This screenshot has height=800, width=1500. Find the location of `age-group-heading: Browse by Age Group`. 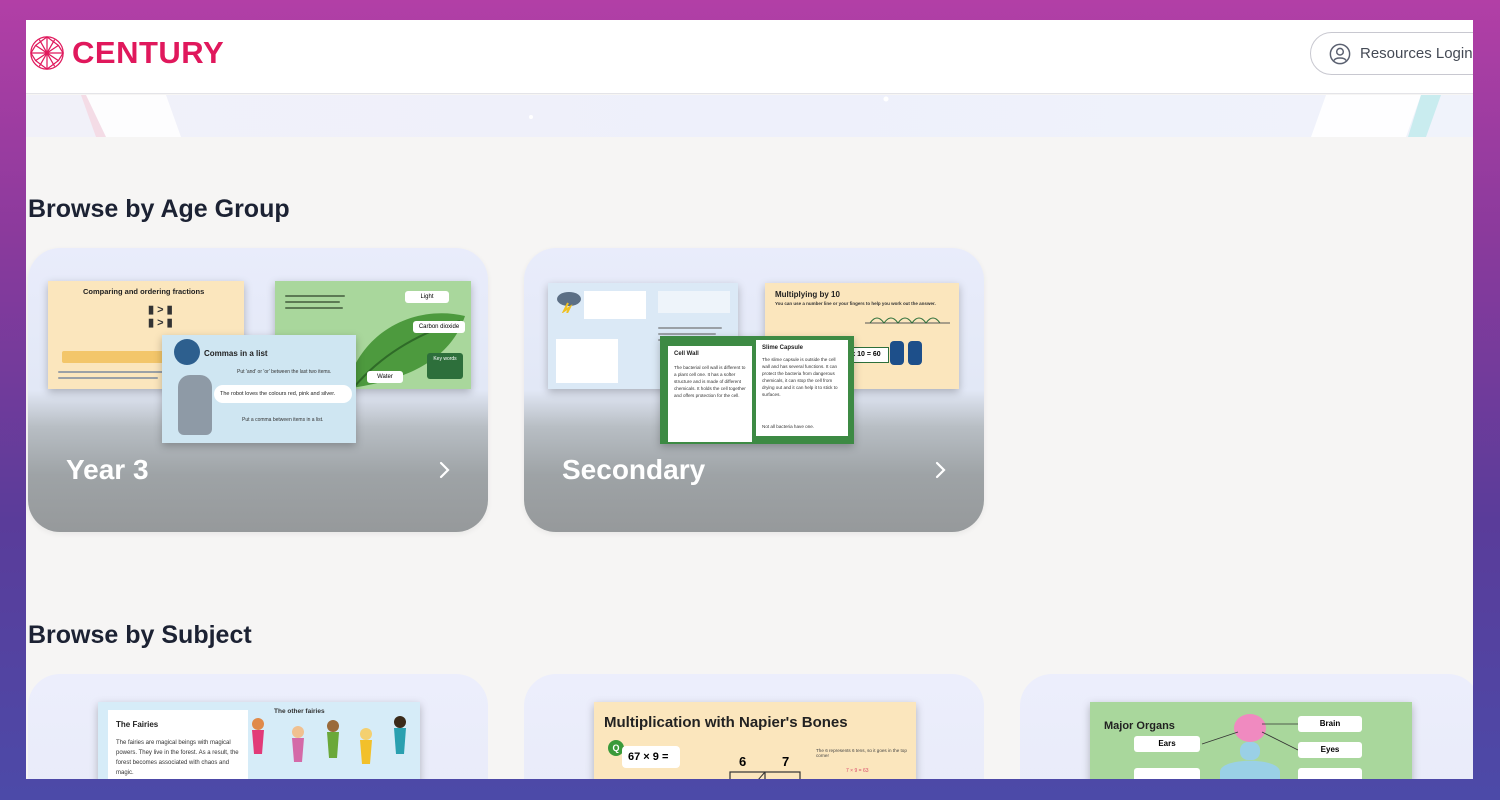

age-group-heading: Browse by Age Group is located at coordinates (159, 209).